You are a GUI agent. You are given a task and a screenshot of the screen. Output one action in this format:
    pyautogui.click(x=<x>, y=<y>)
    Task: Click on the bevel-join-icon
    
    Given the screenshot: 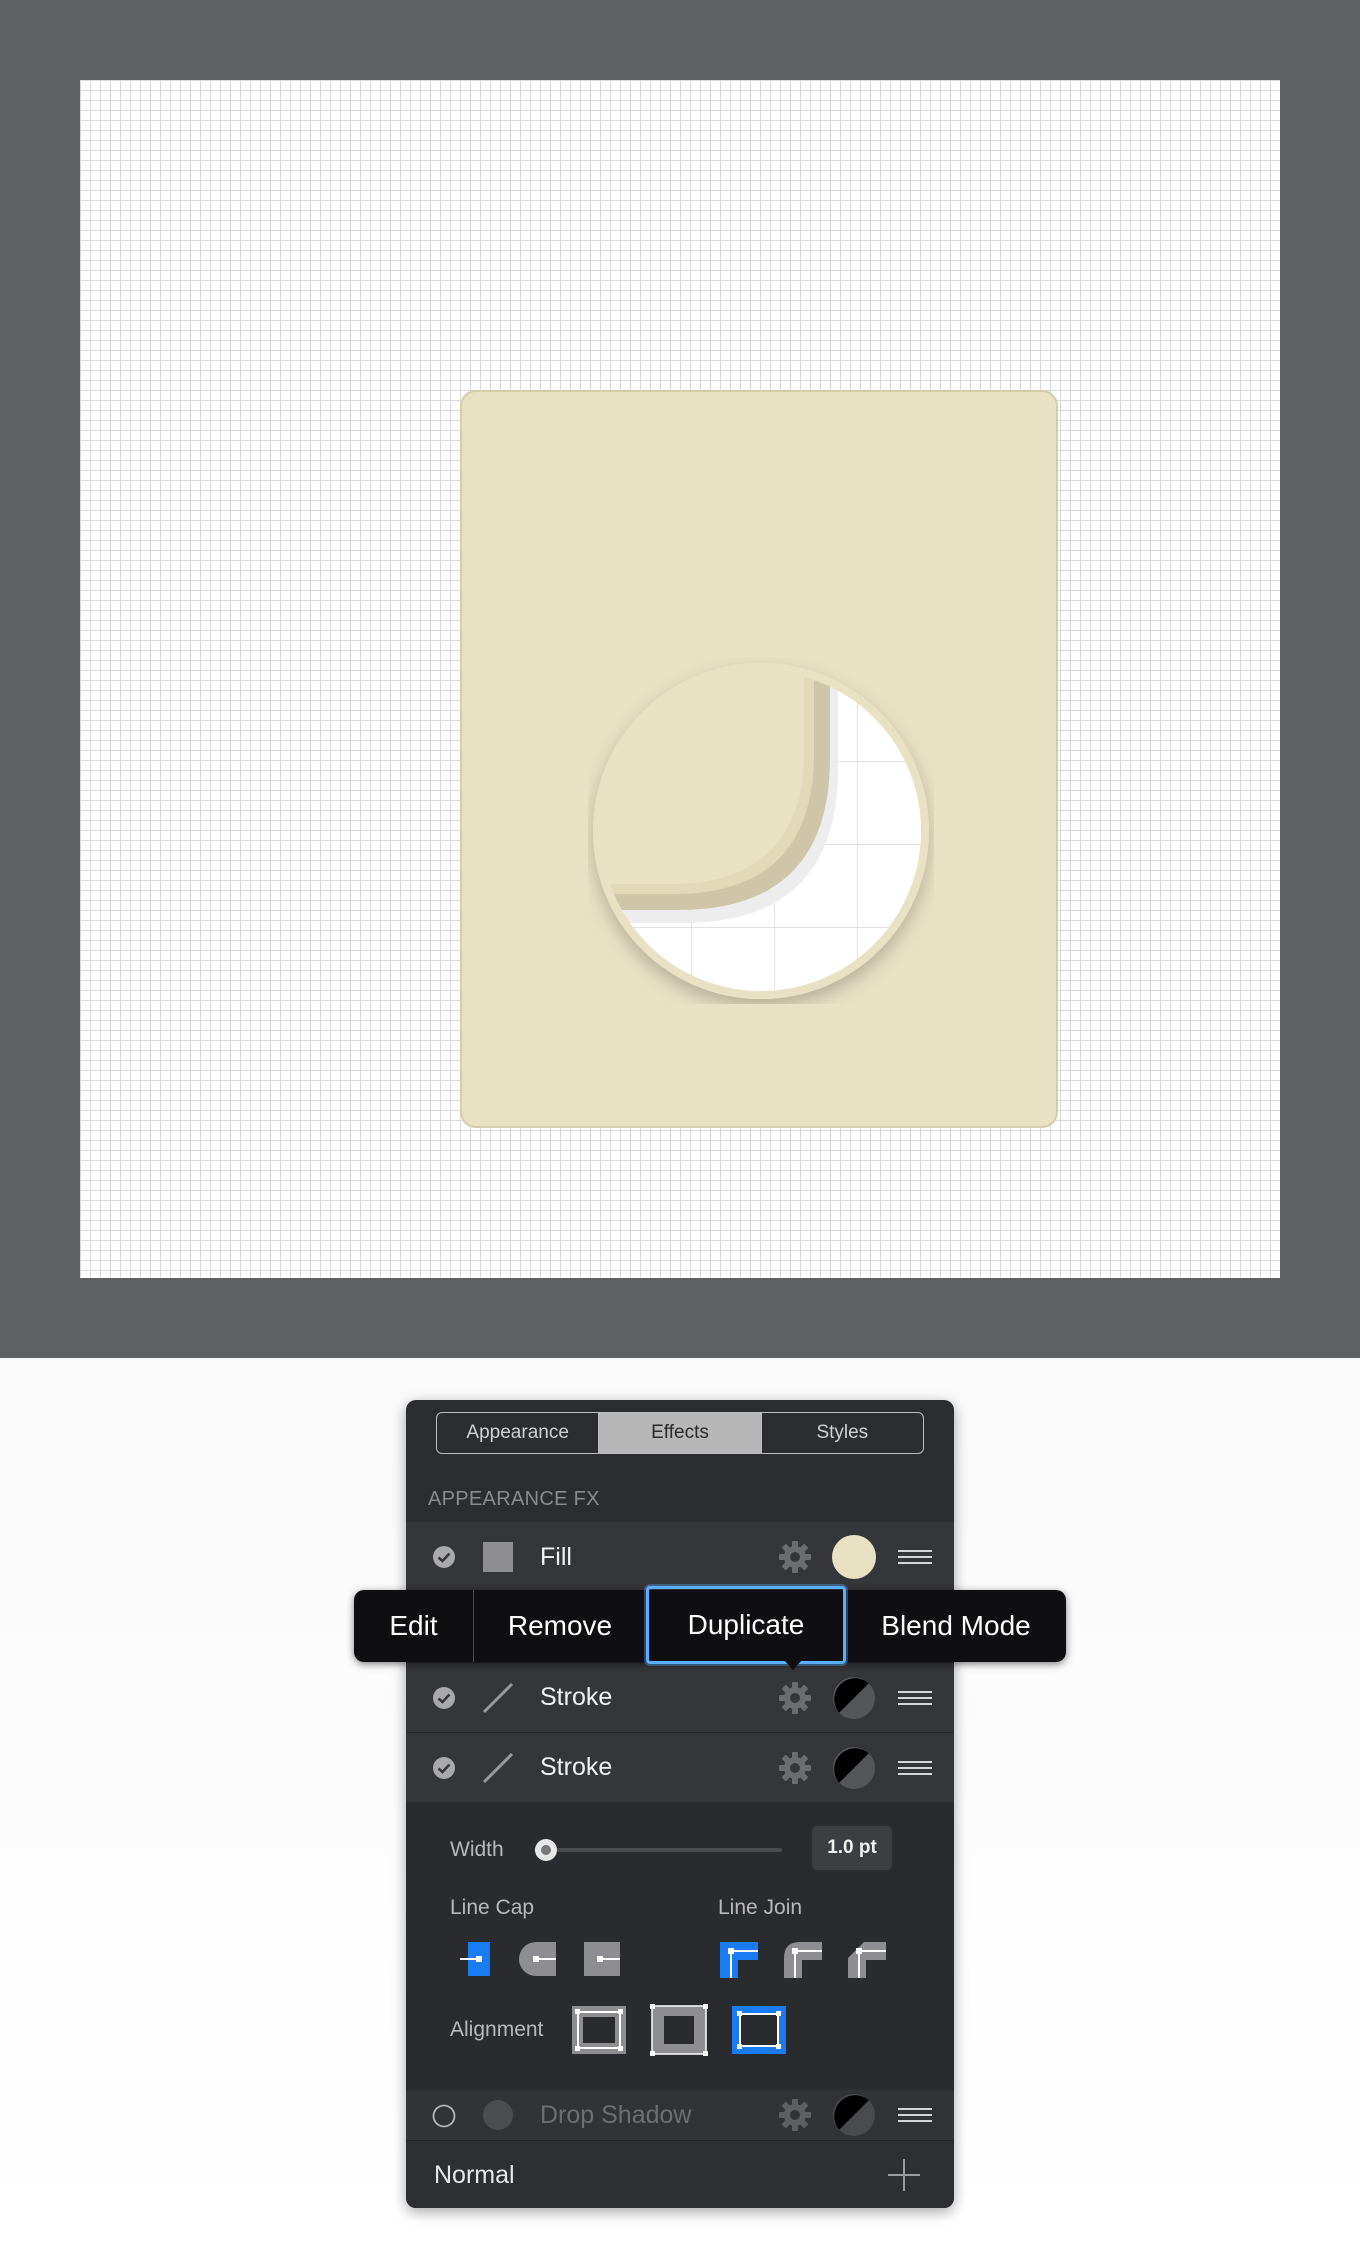 What is the action you would take?
    pyautogui.click(x=867, y=1959)
    